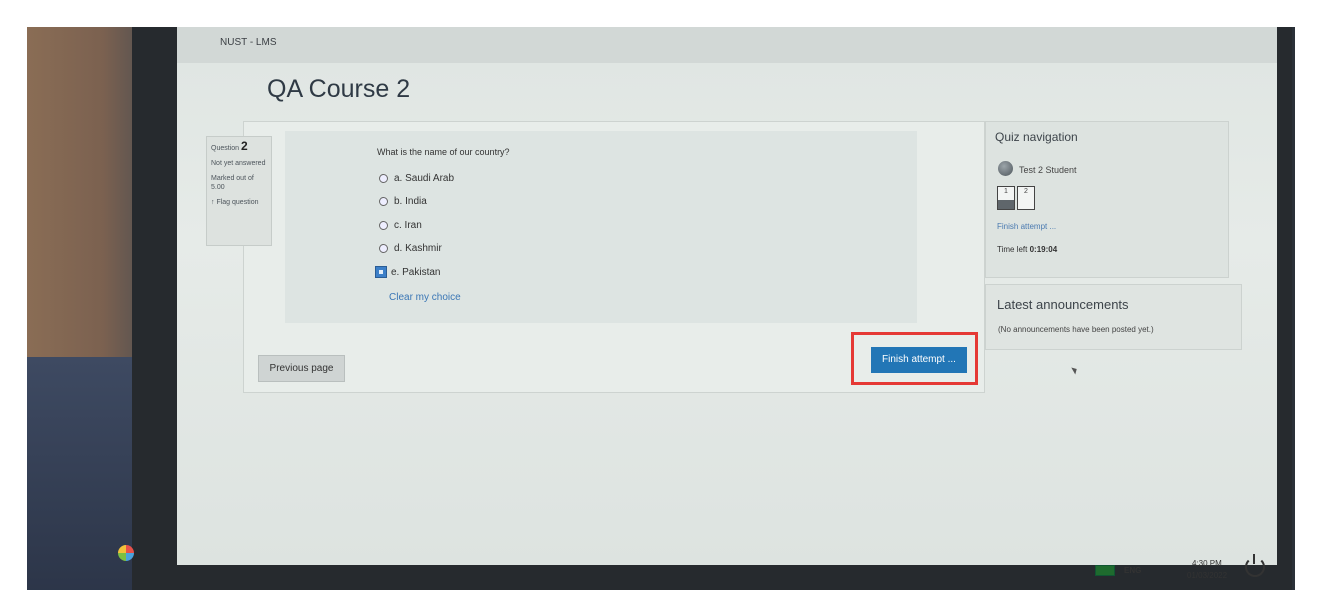 The width and height of the screenshot is (1319, 600). I want to click on announcements-text: (No announcements have been posted yet.), so click(1076, 329).